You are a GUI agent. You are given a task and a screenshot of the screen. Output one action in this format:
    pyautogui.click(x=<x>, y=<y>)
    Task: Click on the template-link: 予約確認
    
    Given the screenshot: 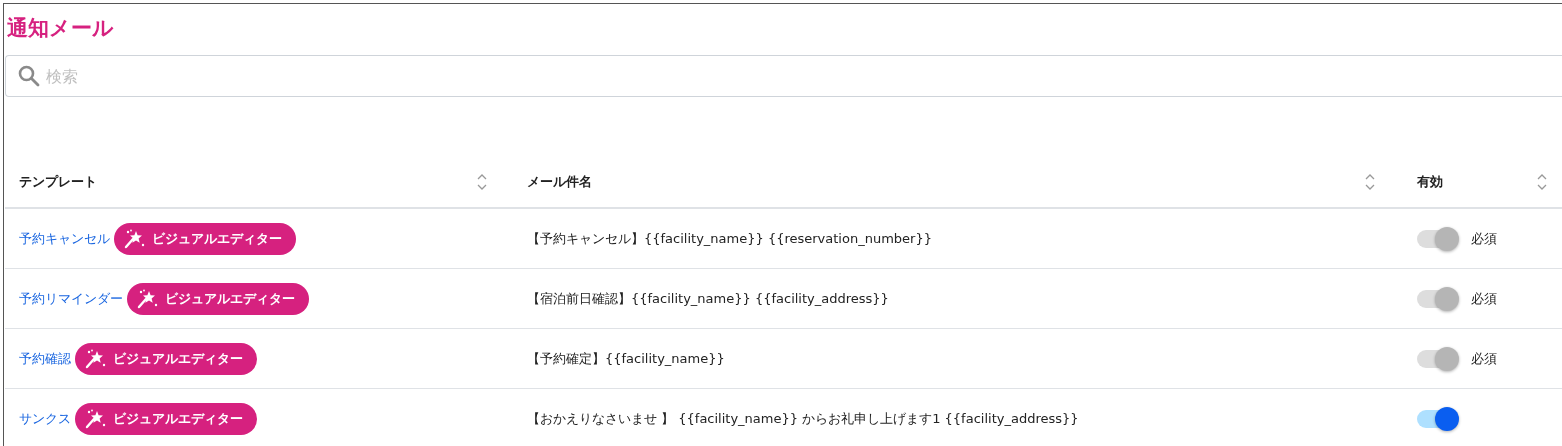 What is the action you would take?
    pyautogui.click(x=45, y=358)
    